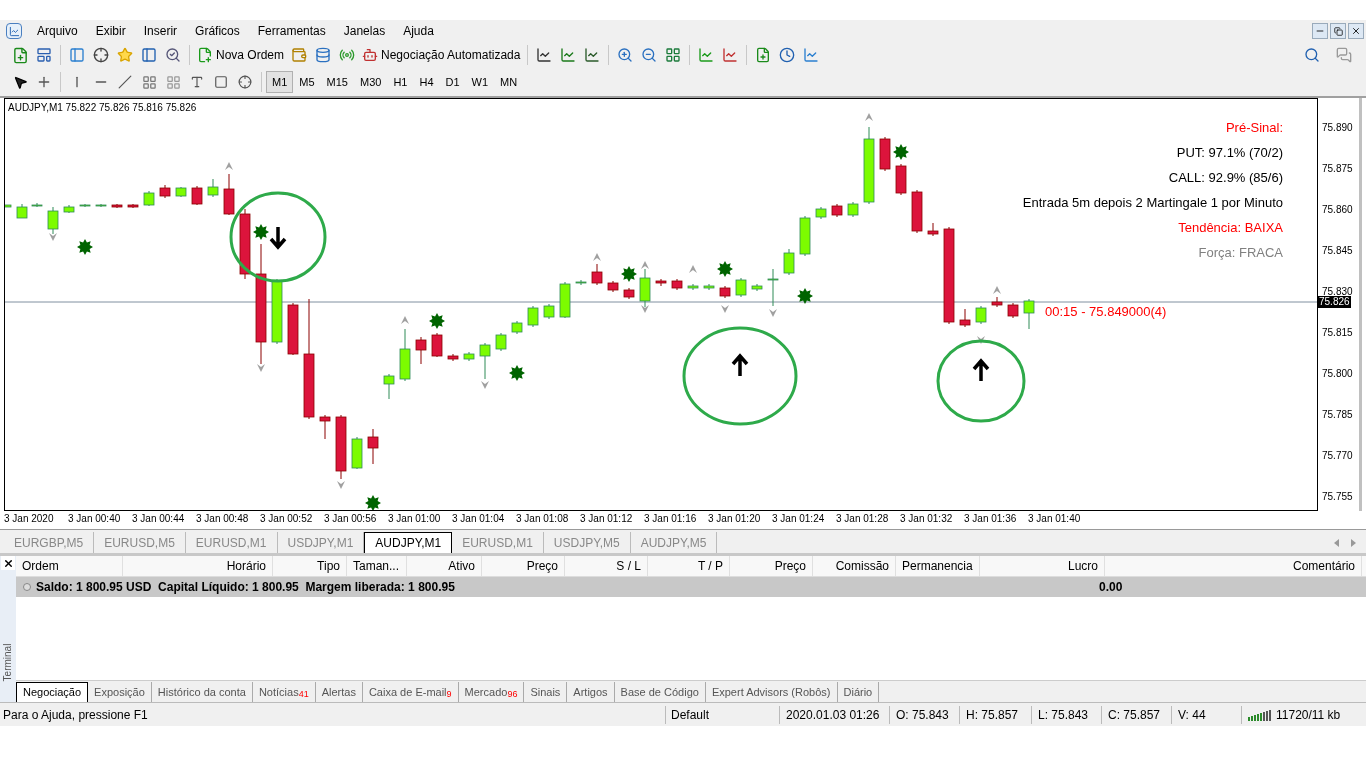  Describe the element at coordinates (8, 662) in the screenshot. I see `terminal-label: Terminal` at that location.